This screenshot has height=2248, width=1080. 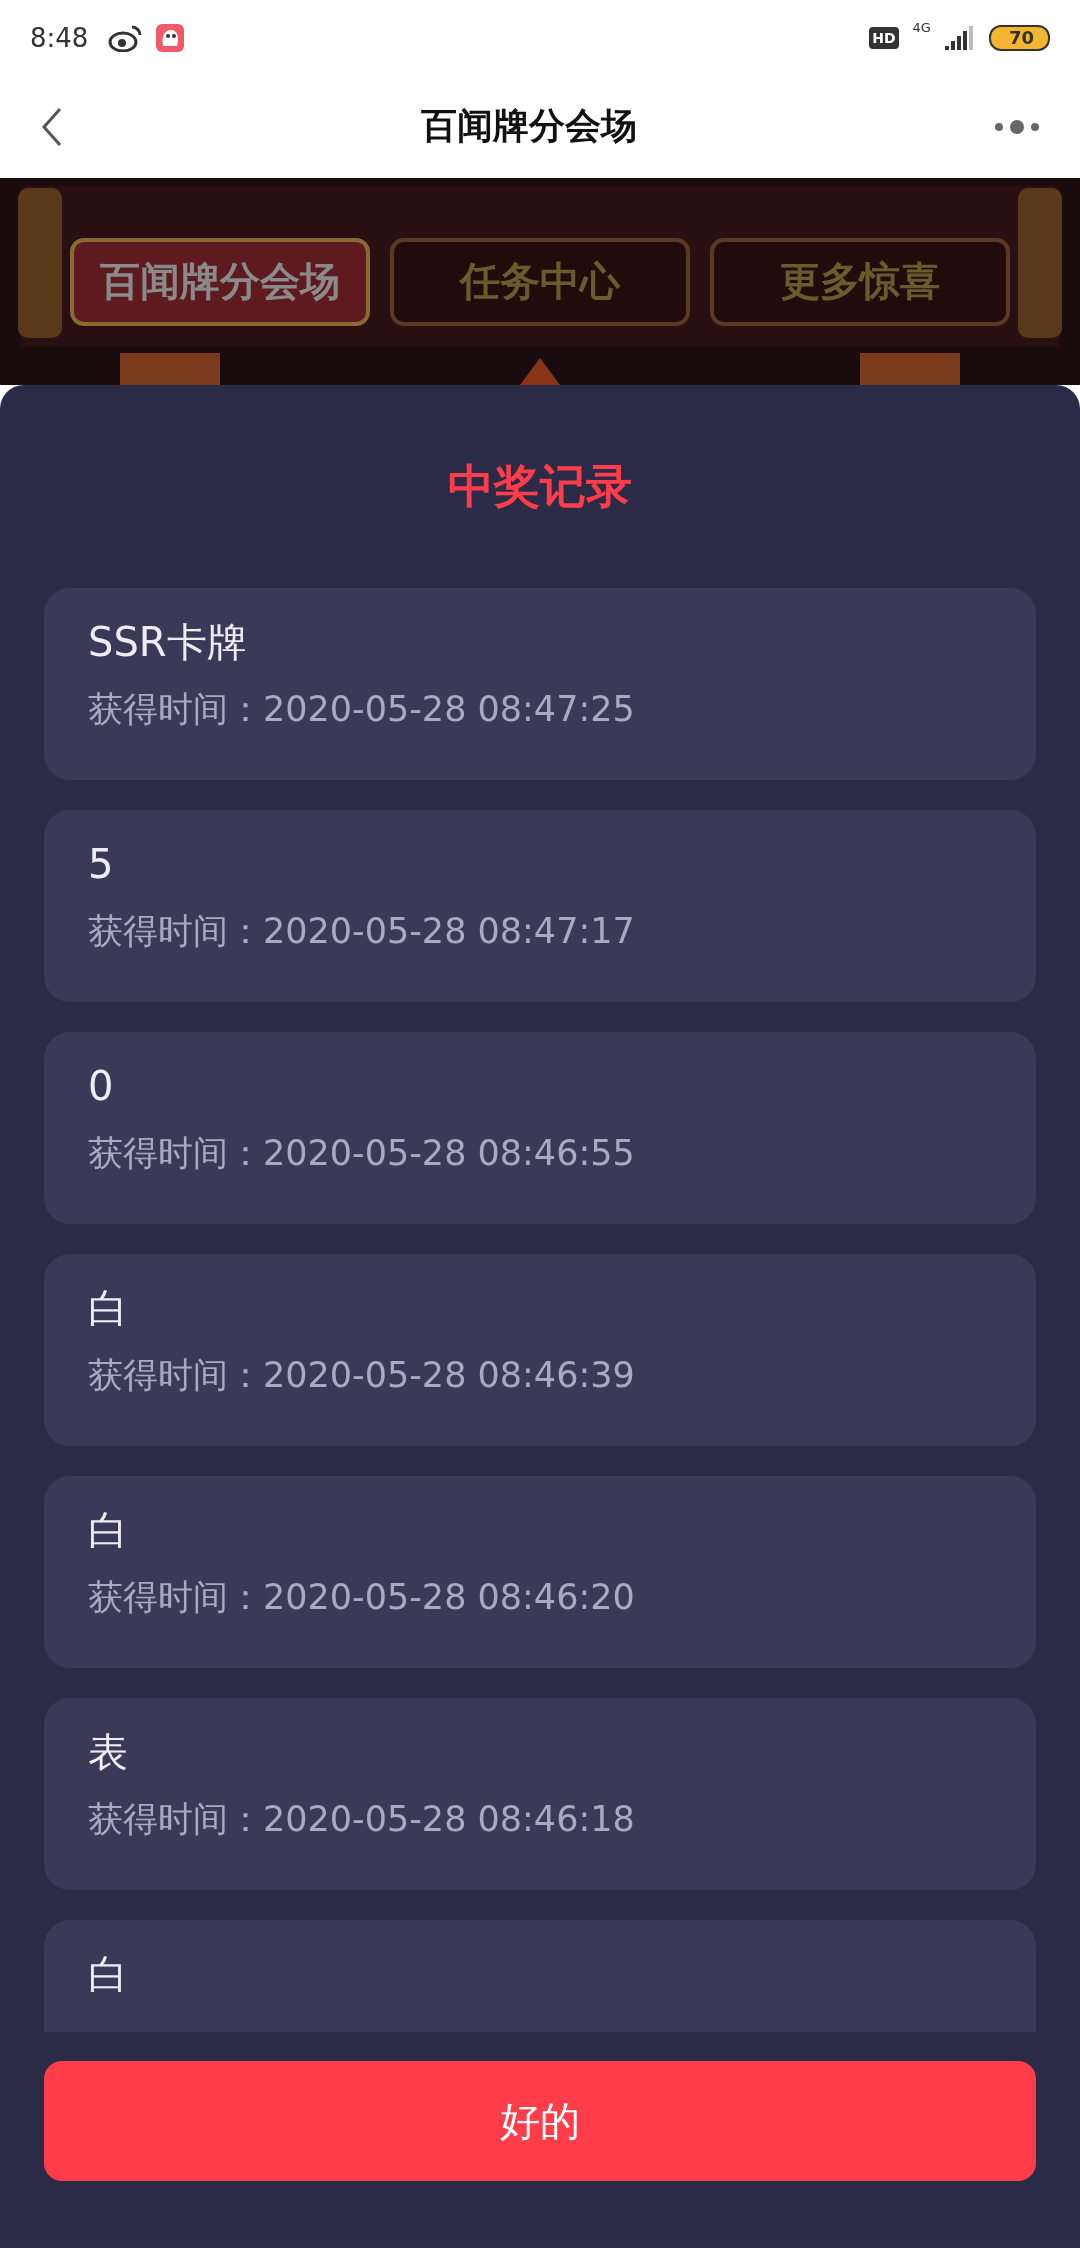 What do you see at coordinates (101, 864) in the screenshot?
I see `prize-name: 5` at bounding box center [101, 864].